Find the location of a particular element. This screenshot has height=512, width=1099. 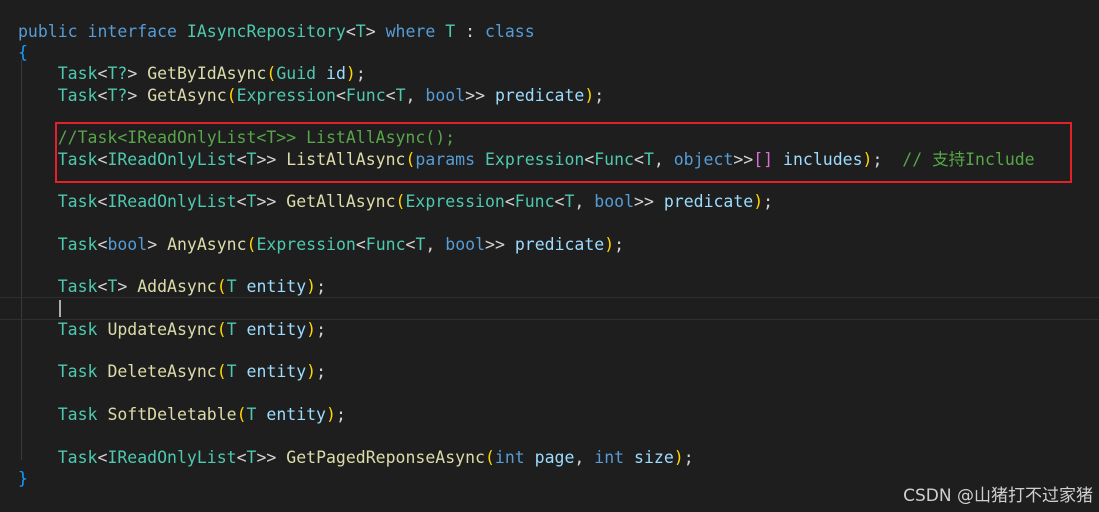

current-line-highlight is located at coordinates (549, 308).